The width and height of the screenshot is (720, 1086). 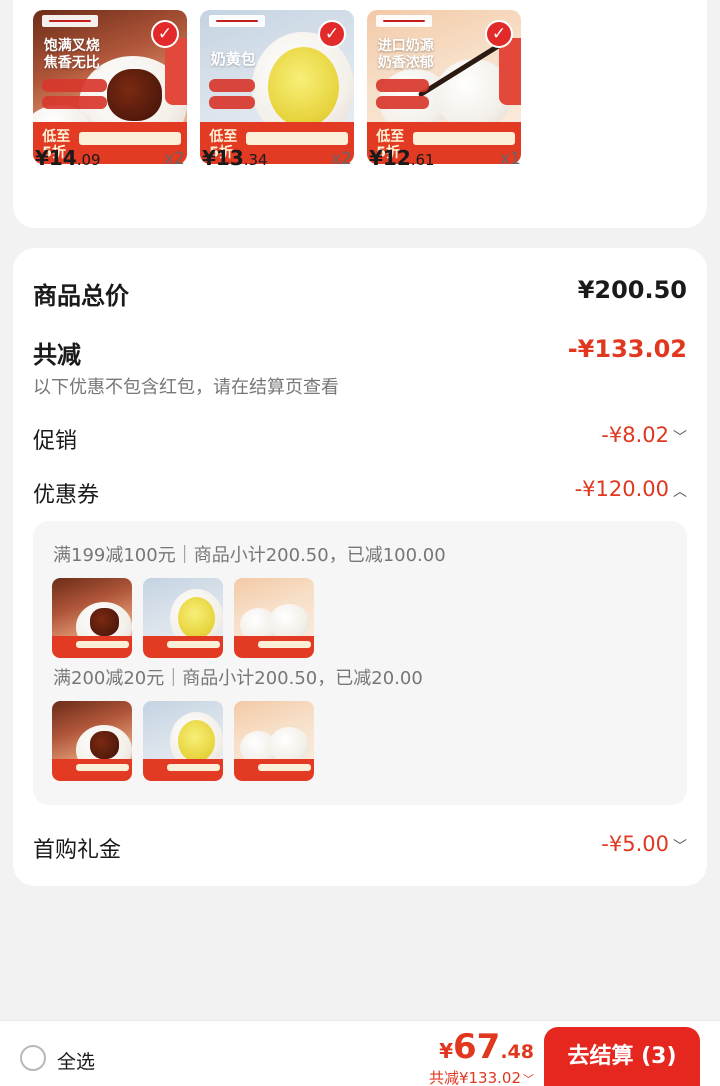 I want to click on chevron-up-icon: ︿, so click(x=680, y=492).